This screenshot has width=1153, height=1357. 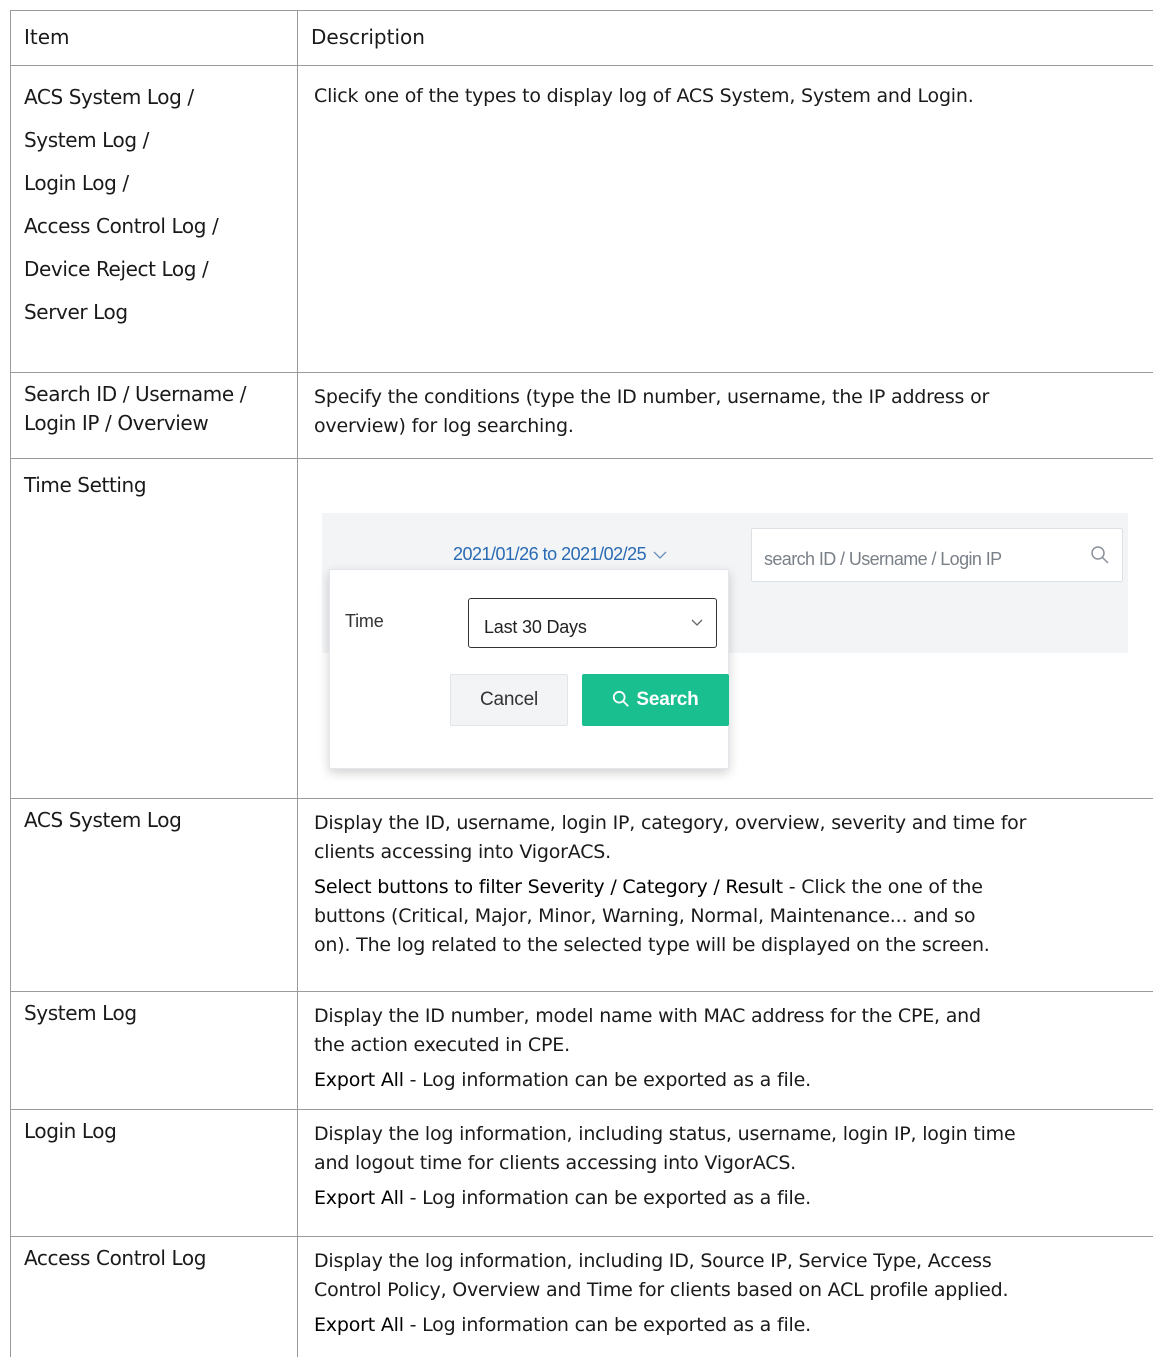 What do you see at coordinates (509, 700) in the screenshot?
I see `cancel-button: Cancel` at bounding box center [509, 700].